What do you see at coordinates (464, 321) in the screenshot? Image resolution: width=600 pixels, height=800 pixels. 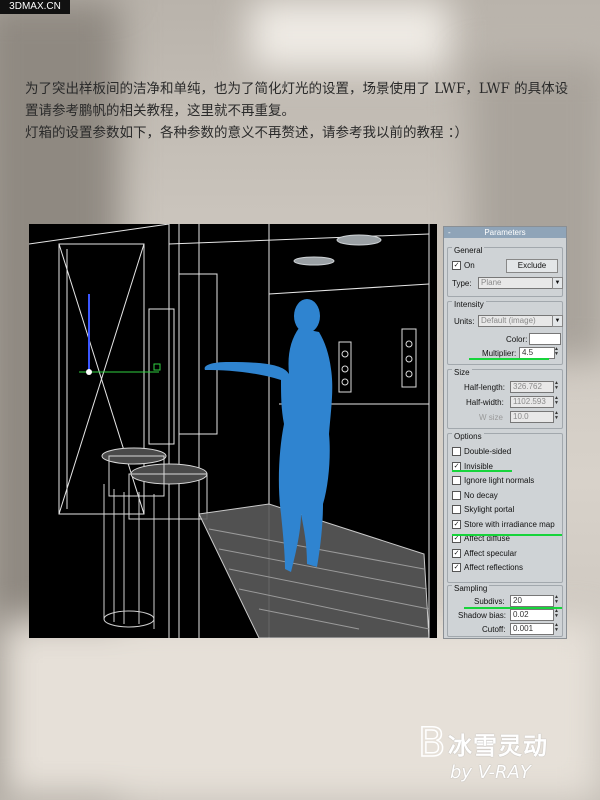 I see `units-label: Units:` at bounding box center [464, 321].